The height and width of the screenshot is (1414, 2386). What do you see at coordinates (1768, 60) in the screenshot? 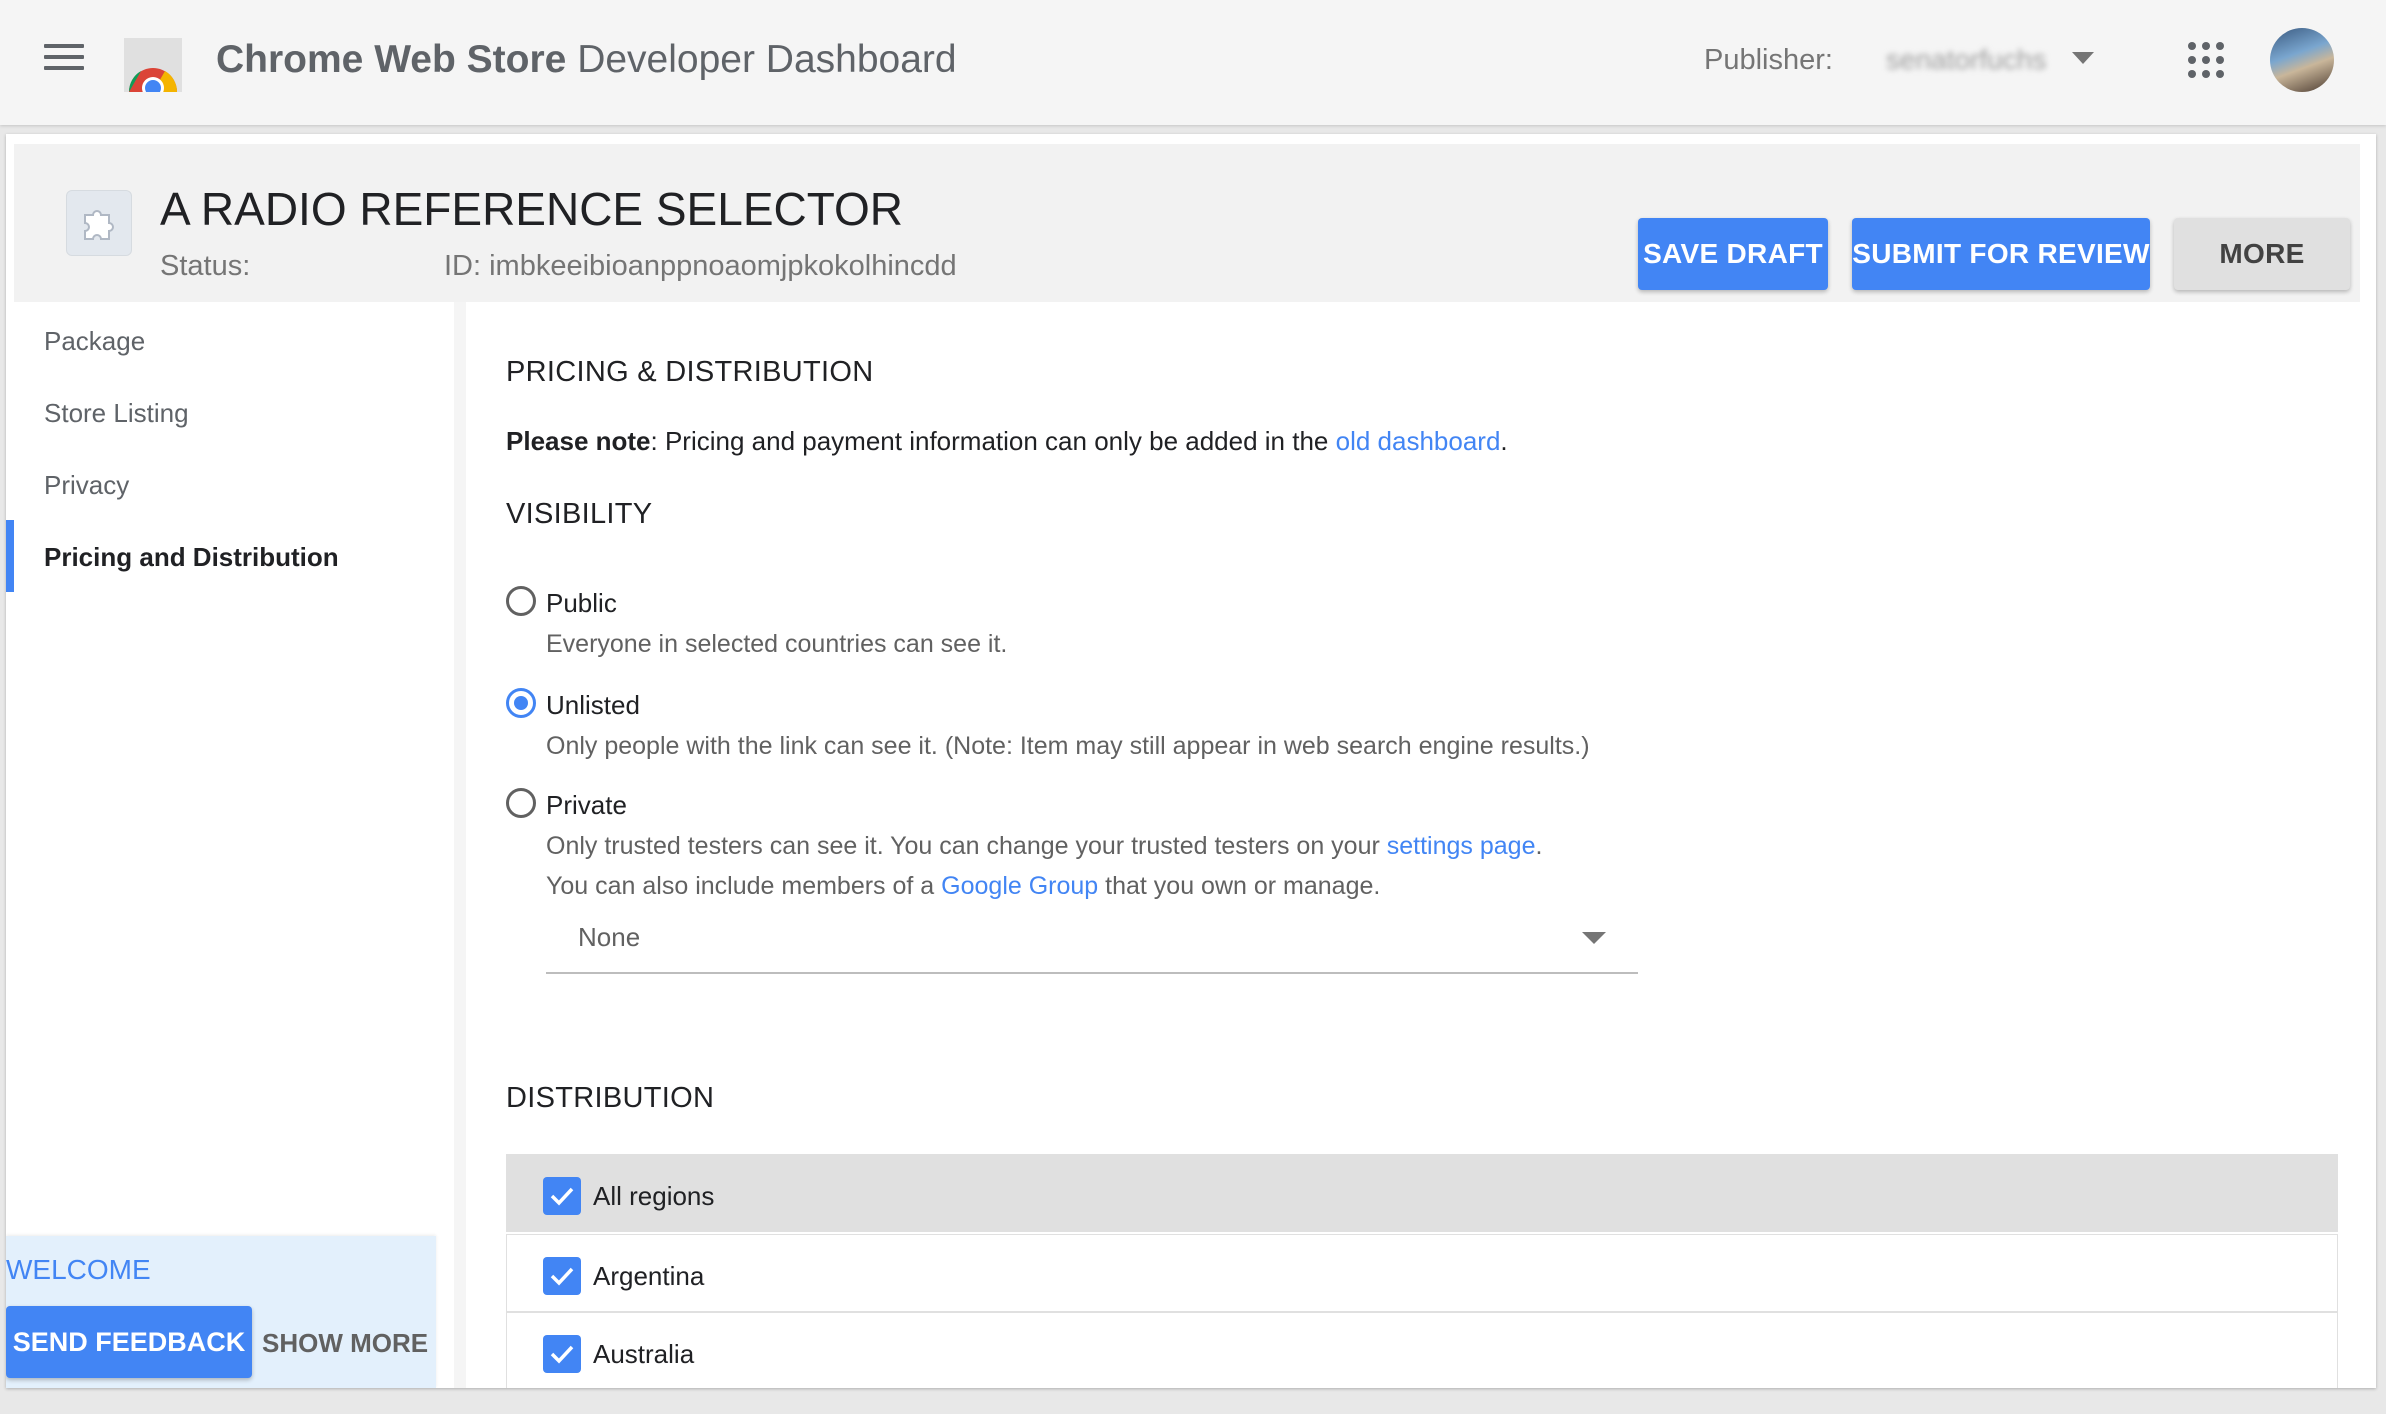
I see `publisher-label: Publisher:` at bounding box center [1768, 60].